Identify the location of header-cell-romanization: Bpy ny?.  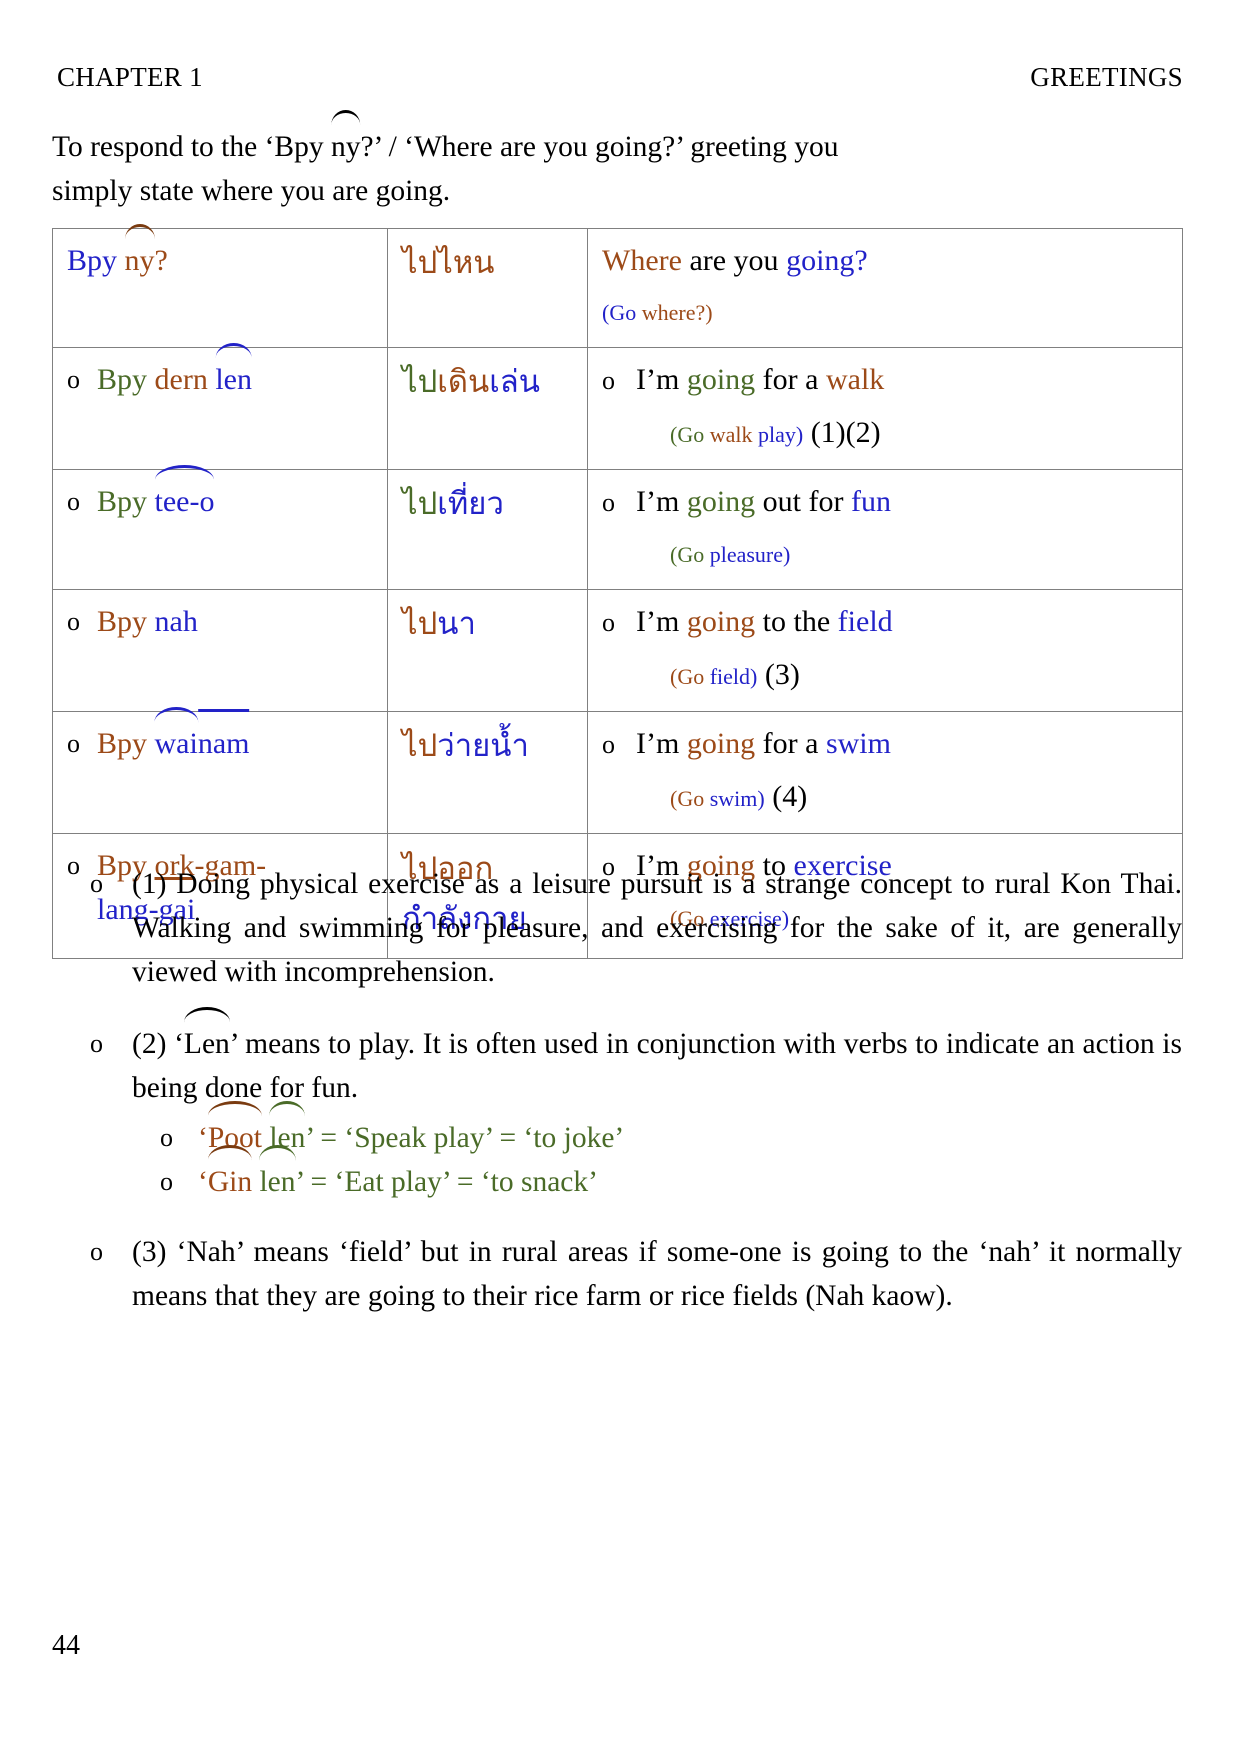
(220, 286).